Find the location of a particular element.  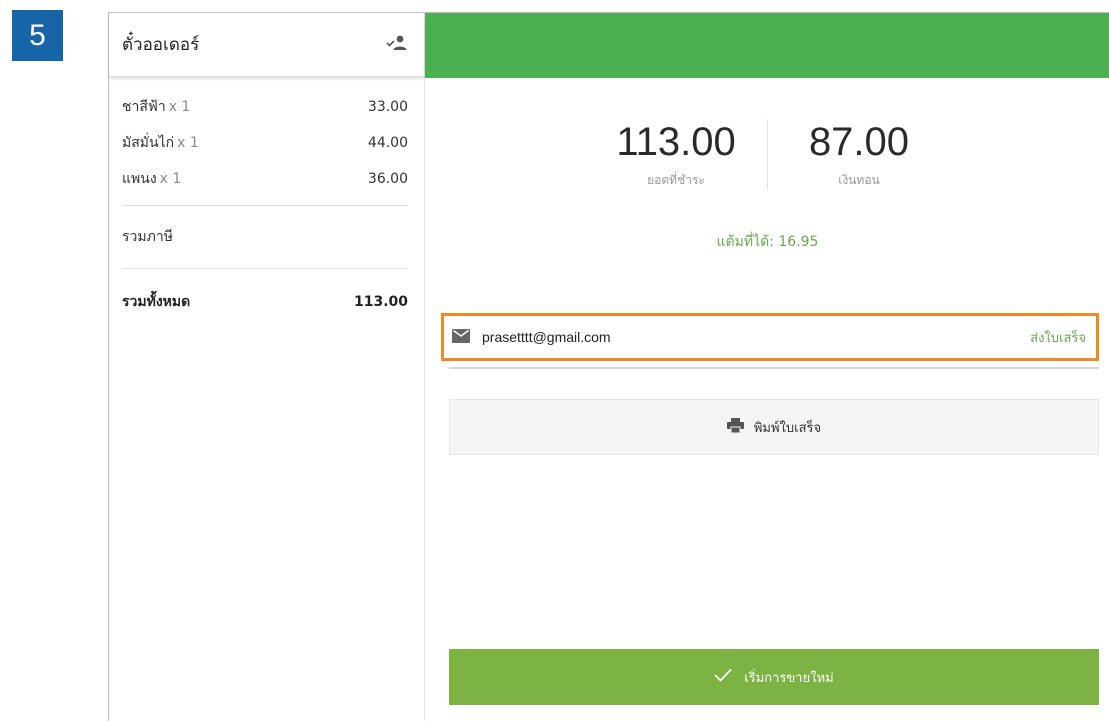

print-receipt-label: พิมพ์ใบเสร็จ is located at coordinates (787, 428).